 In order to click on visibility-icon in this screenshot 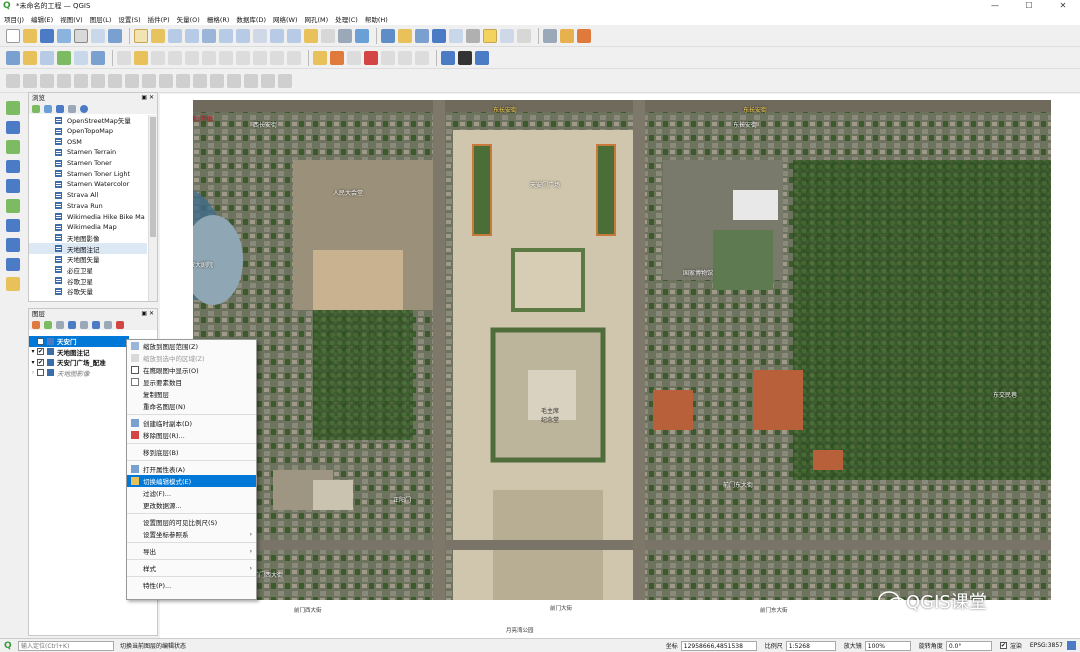, I will do `click(60, 324)`.